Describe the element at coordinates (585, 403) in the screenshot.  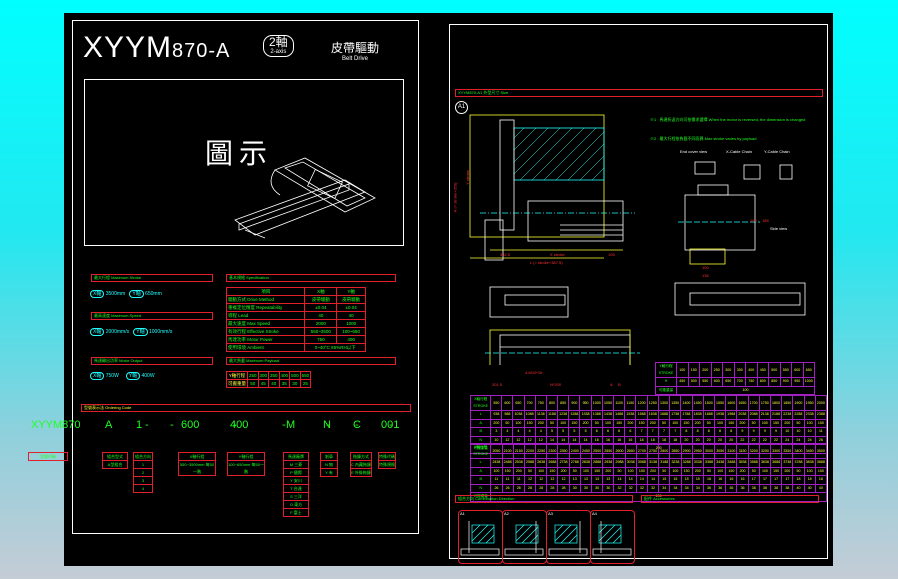
I see `x-table-cell: 950` at that location.